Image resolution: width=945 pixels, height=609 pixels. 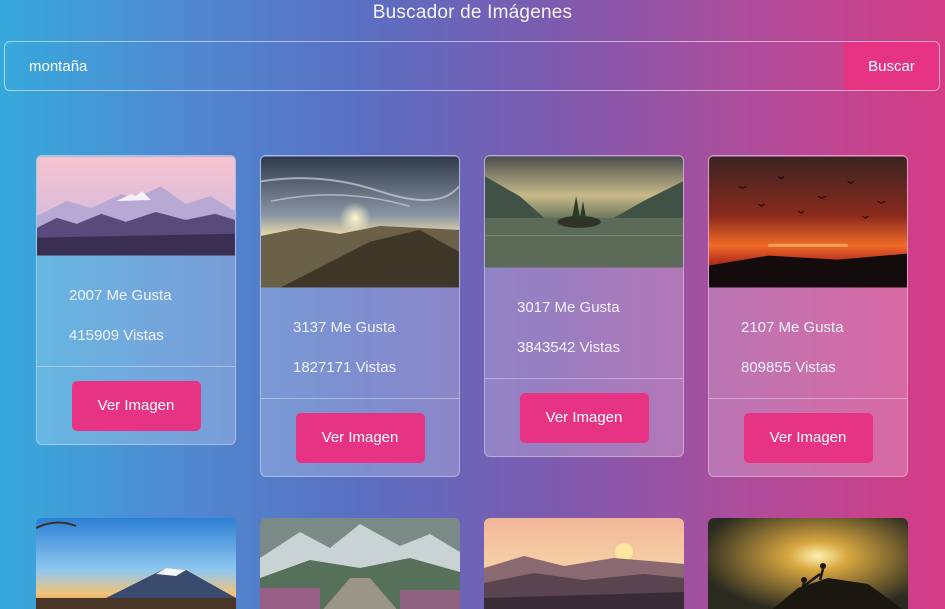 I want to click on image-card: 2107 Me Gusta 809855 Vistas Ver Imagen, so click(x=808, y=316).